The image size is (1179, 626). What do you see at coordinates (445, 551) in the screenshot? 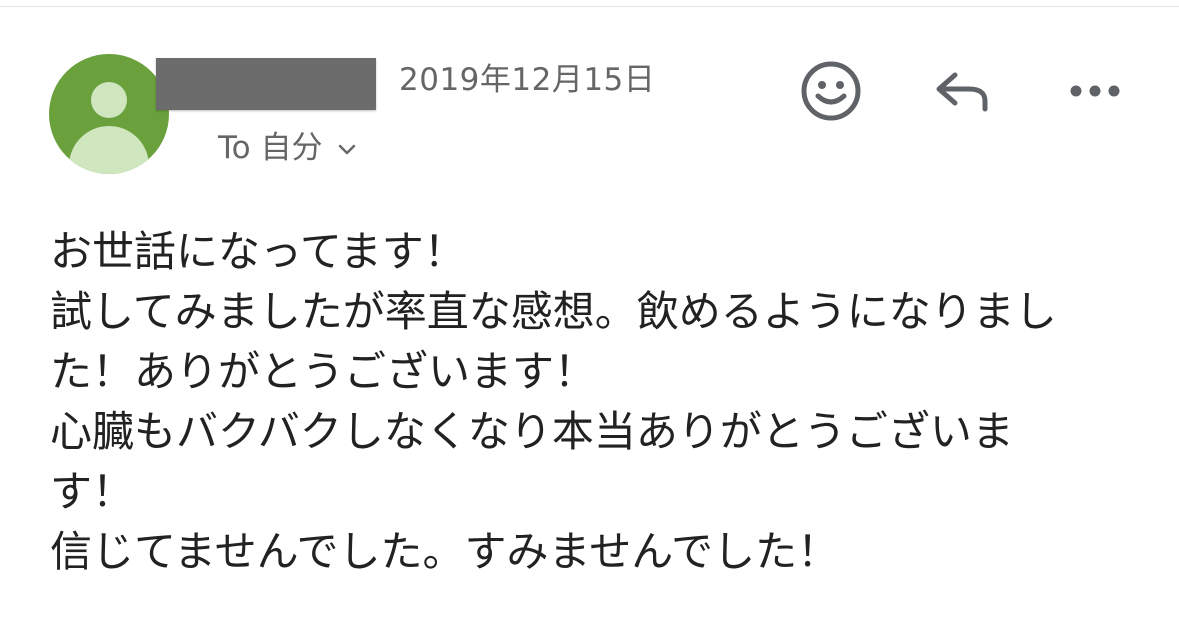
I see `message-line: 信じてませんでした。すみませんでした！` at bounding box center [445, 551].